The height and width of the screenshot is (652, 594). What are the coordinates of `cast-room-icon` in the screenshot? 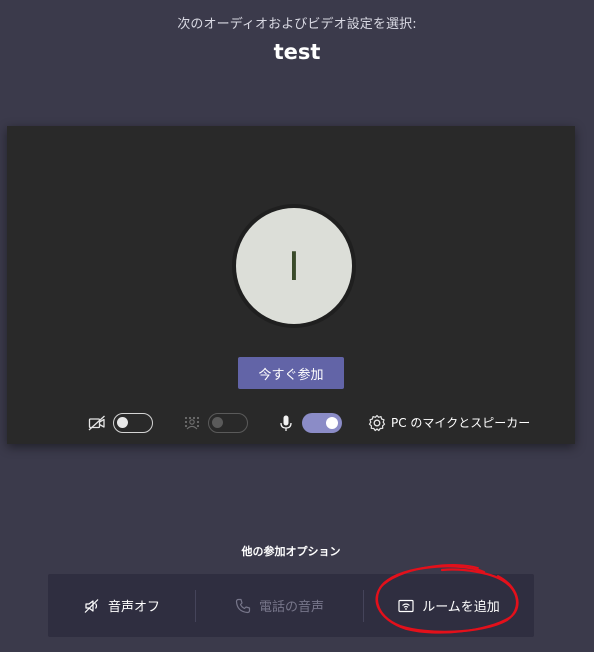 It's located at (406, 605).